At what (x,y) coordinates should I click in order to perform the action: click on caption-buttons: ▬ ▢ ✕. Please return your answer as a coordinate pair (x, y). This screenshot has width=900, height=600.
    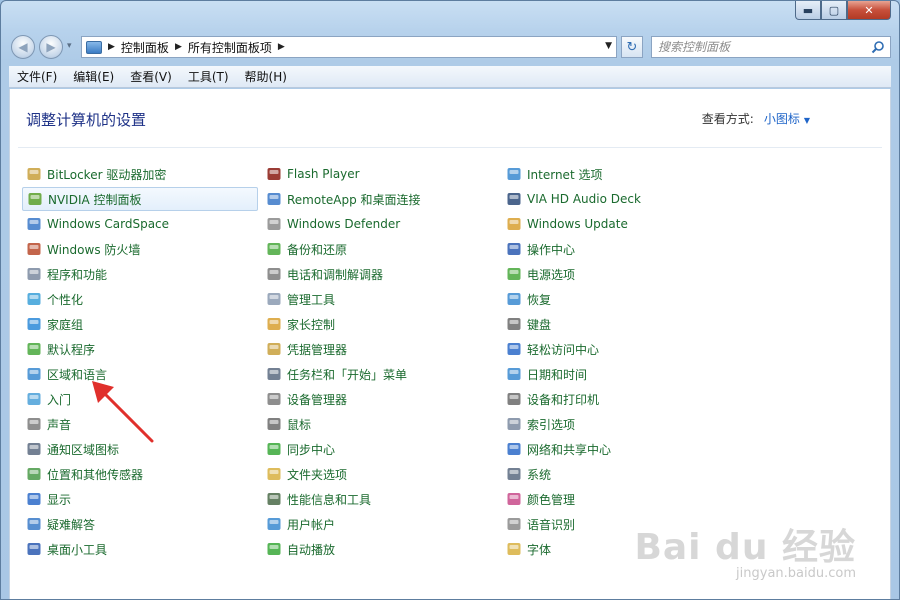
    Looking at the image, I should click on (843, 10).